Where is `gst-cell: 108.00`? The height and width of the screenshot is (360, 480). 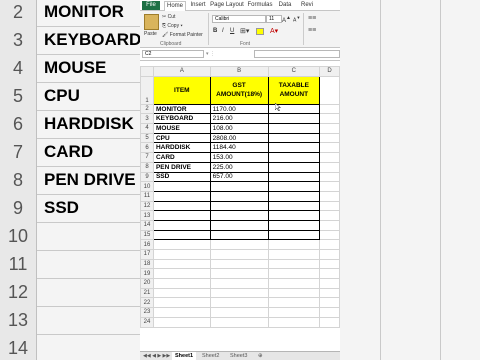
gst-cell: 108.00 is located at coordinates (239, 128).